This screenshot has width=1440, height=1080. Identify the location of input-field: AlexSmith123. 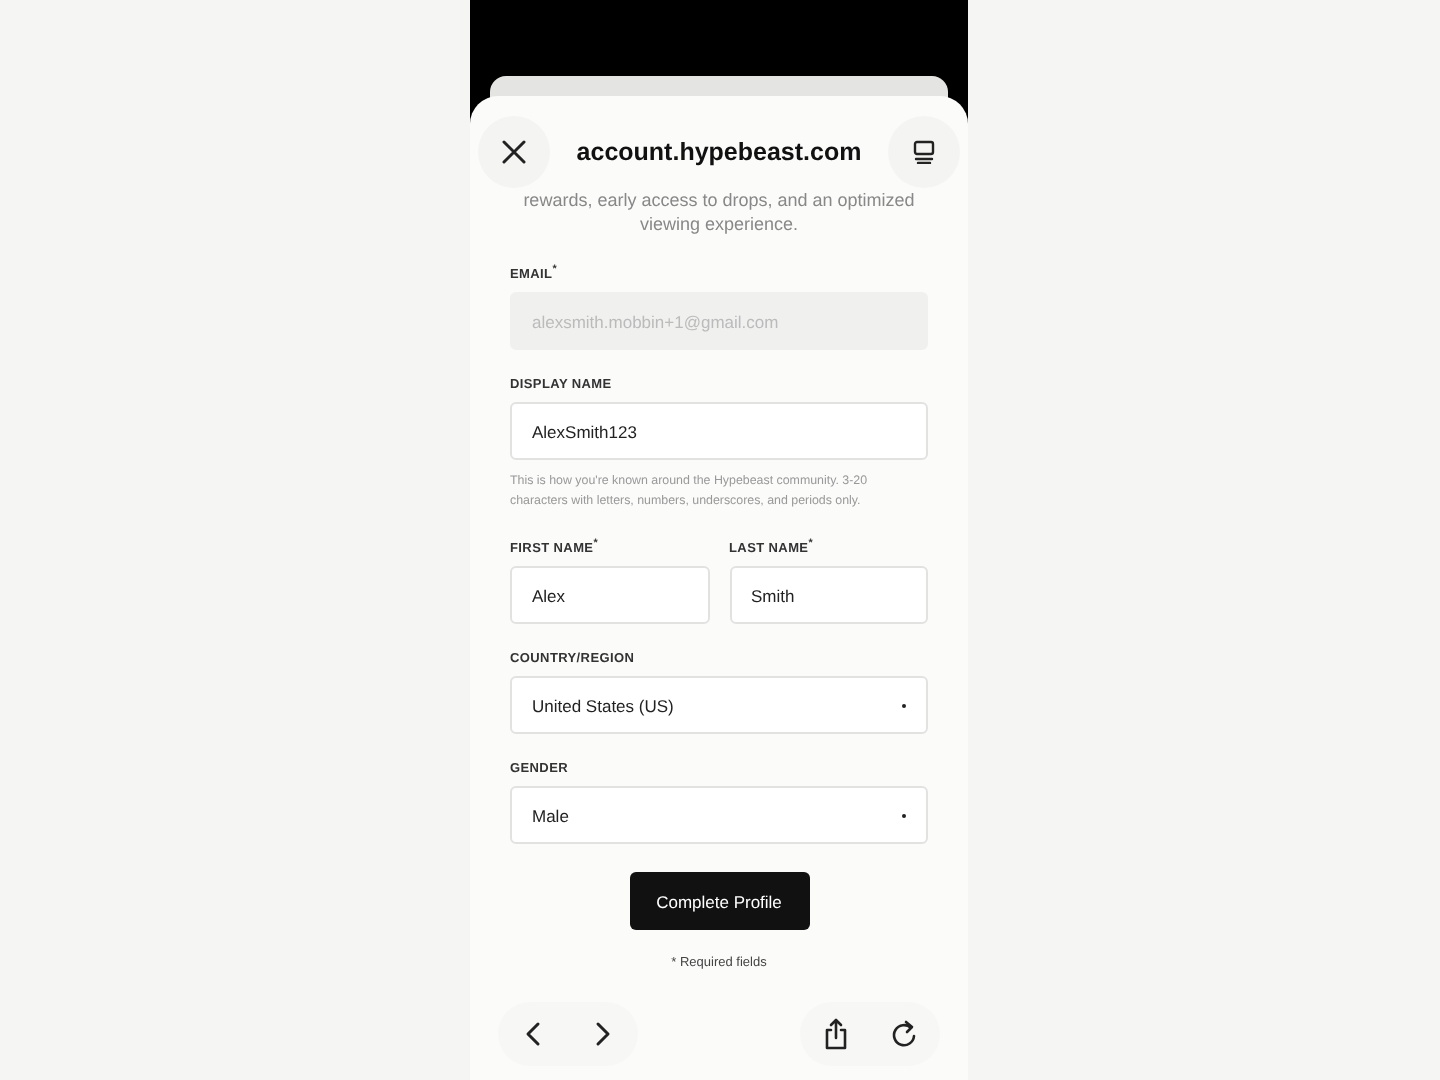
(719, 431).